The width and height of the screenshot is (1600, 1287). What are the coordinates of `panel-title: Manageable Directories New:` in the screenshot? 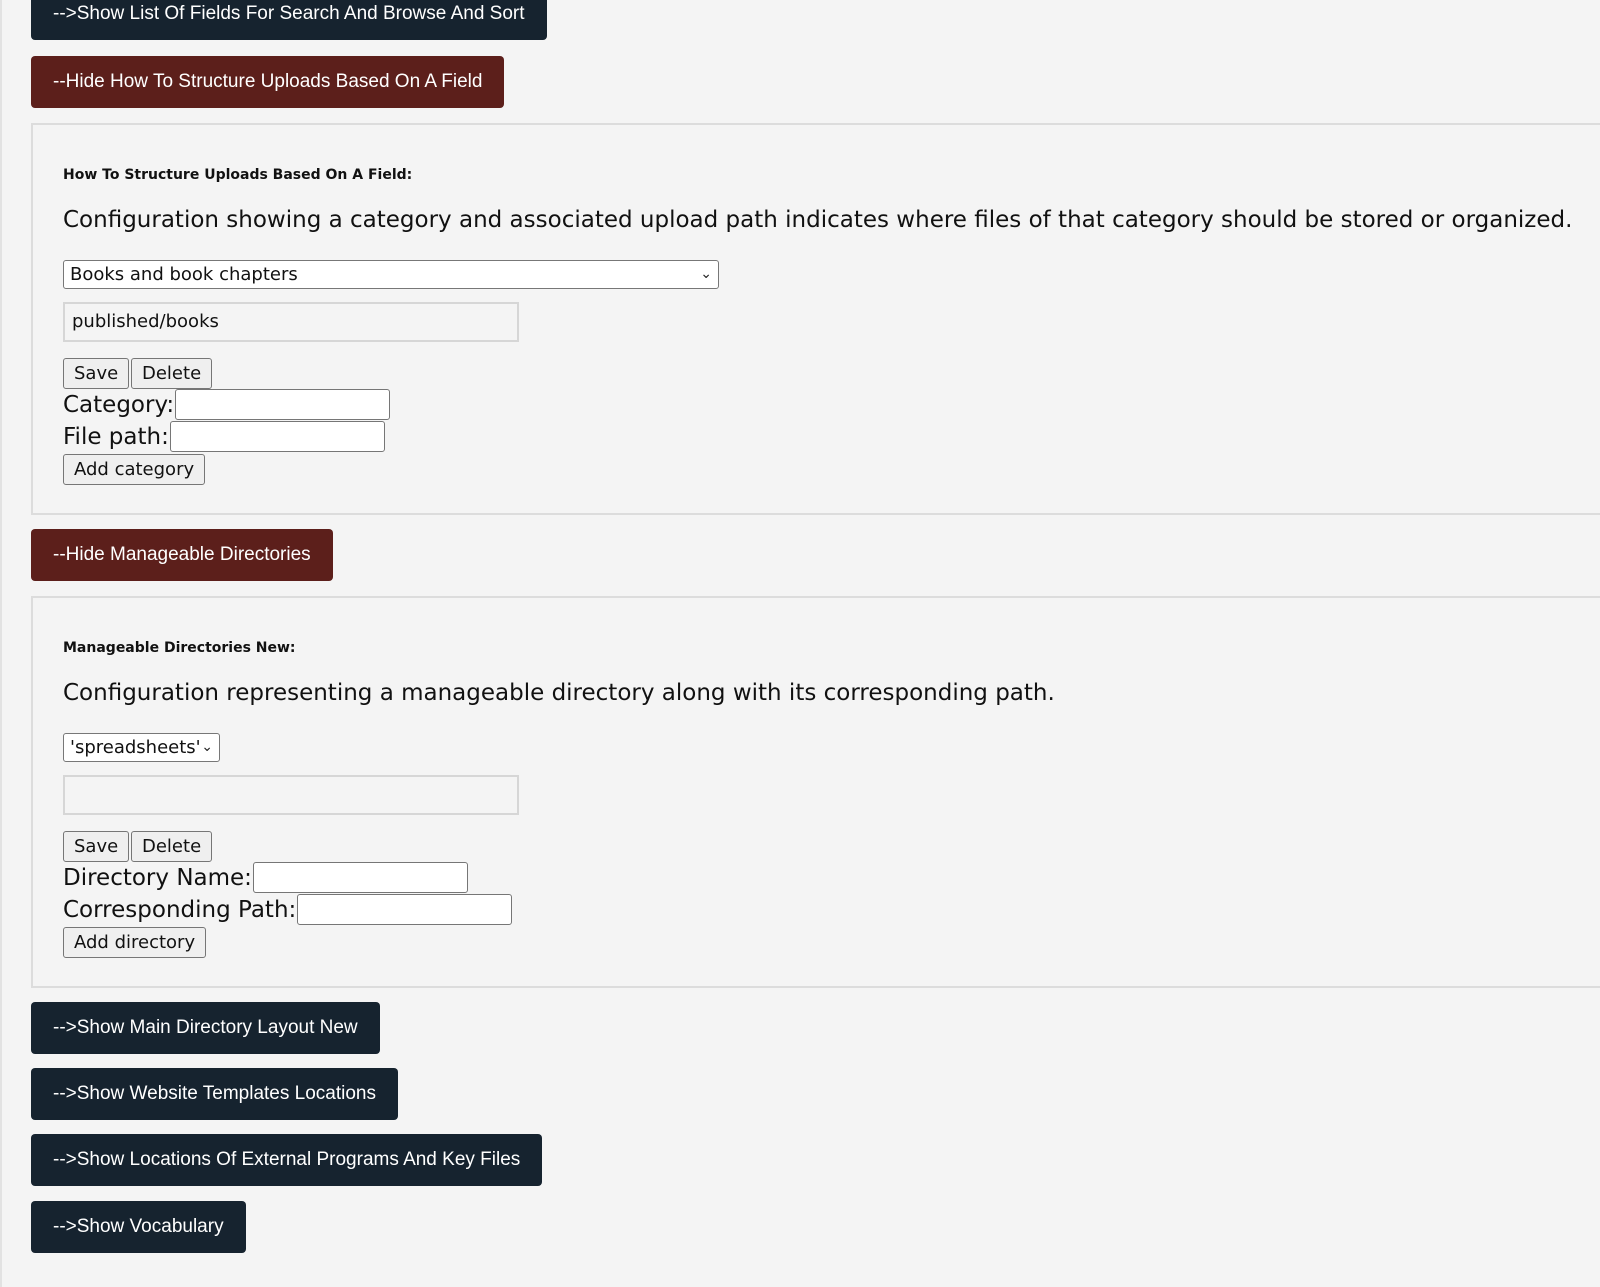 It's located at (179, 648).